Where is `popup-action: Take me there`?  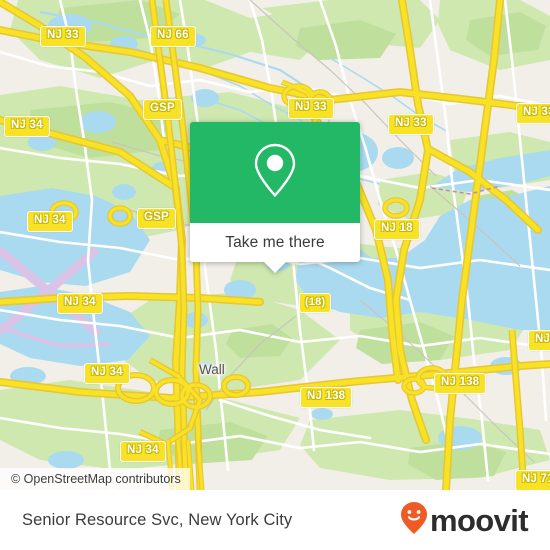 popup-action: Take me there is located at coordinates (275, 242).